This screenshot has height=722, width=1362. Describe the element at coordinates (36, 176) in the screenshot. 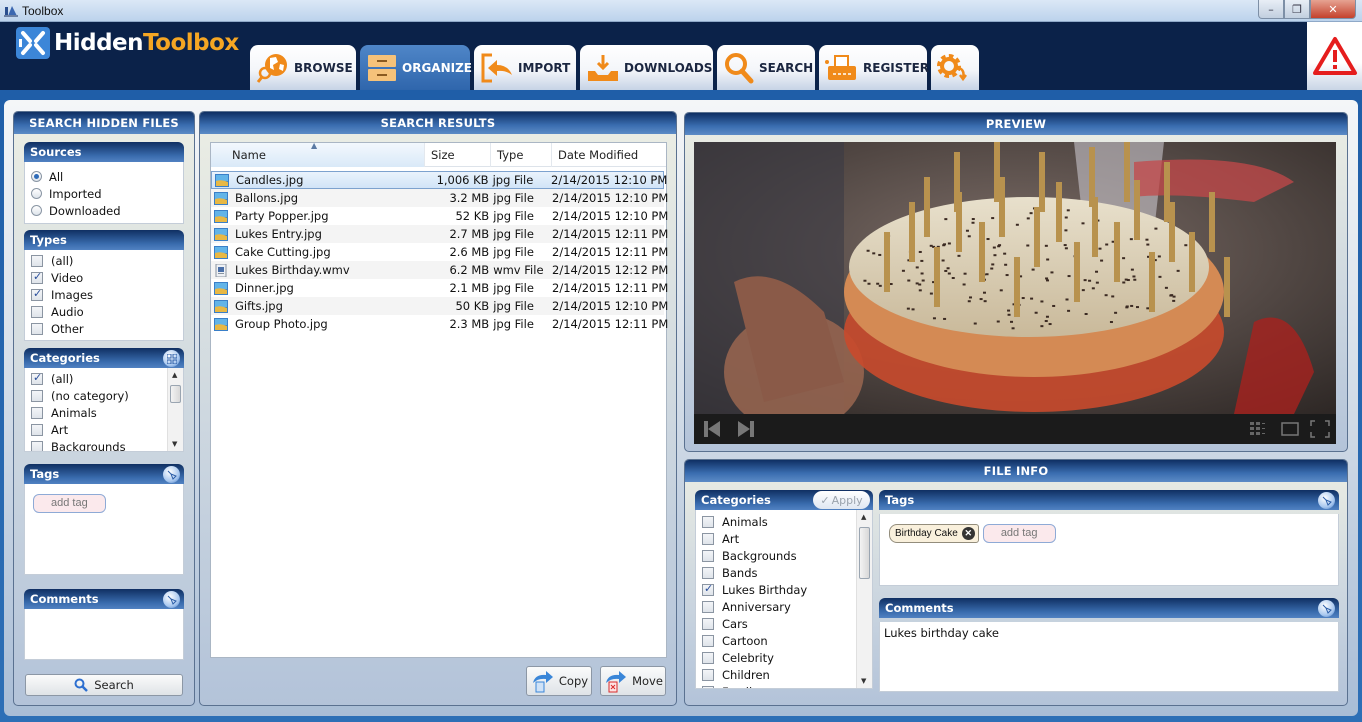

I see `radio-all` at that location.